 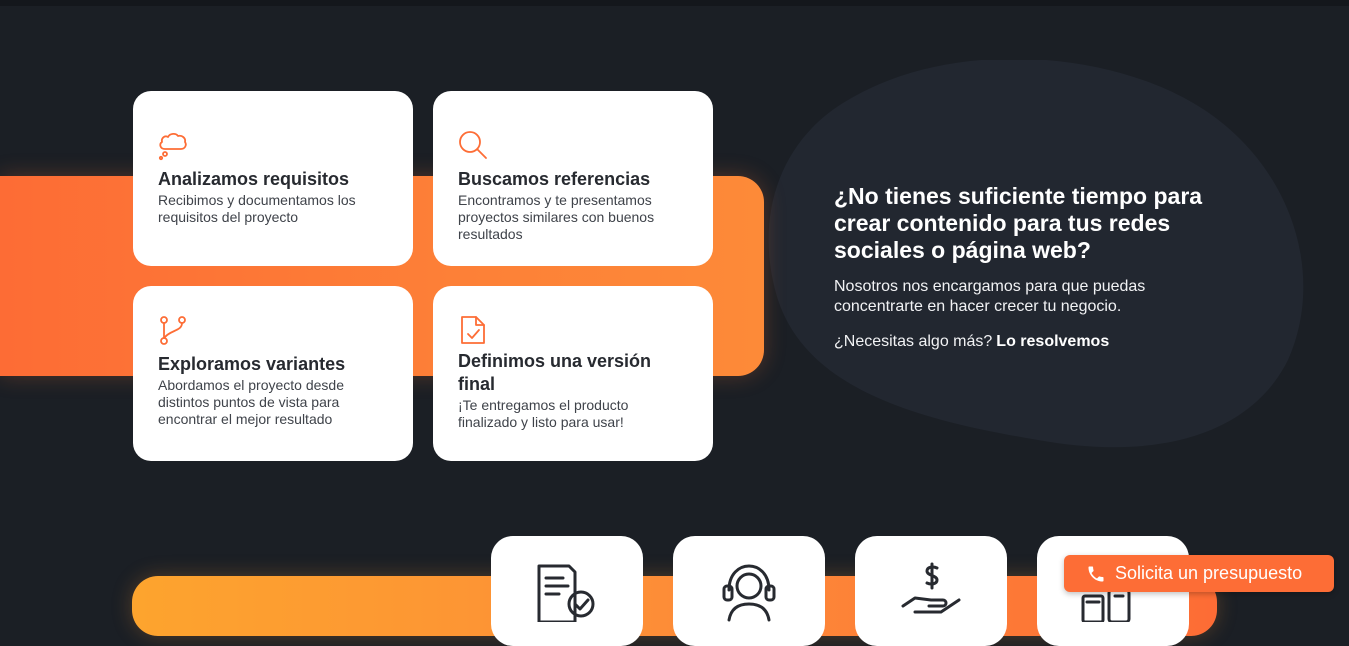 What do you see at coordinates (254, 179) in the screenshot?
I see `card-title: Analizamos requisitos` at bounding box center [254, 179].